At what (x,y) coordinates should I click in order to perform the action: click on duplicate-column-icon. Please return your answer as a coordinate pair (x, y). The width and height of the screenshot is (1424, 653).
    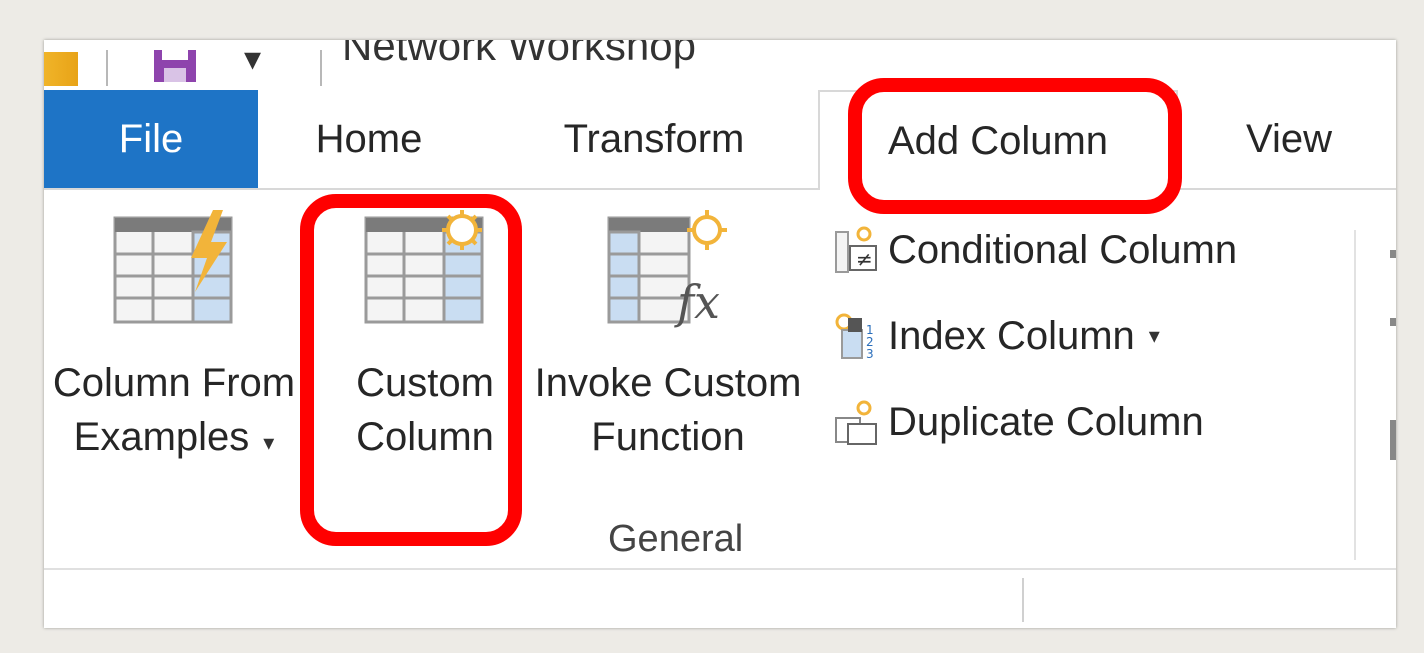
    Looking at the image, I should click on (856, 422).